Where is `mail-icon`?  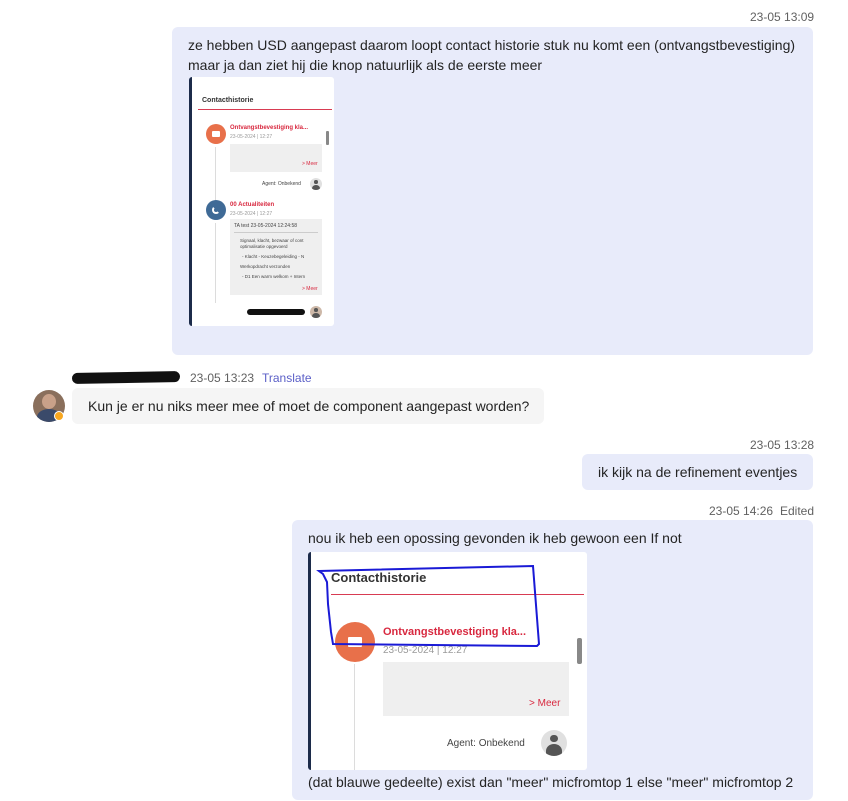
mail-icon is located at coordinates (216, 134).